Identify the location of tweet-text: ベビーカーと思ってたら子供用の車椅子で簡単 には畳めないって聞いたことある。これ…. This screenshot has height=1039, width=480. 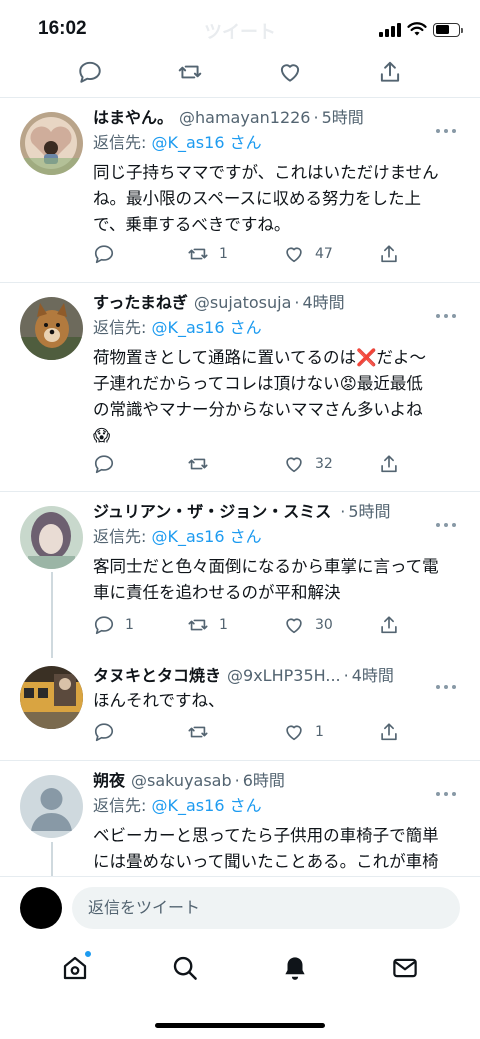
(266, 848).